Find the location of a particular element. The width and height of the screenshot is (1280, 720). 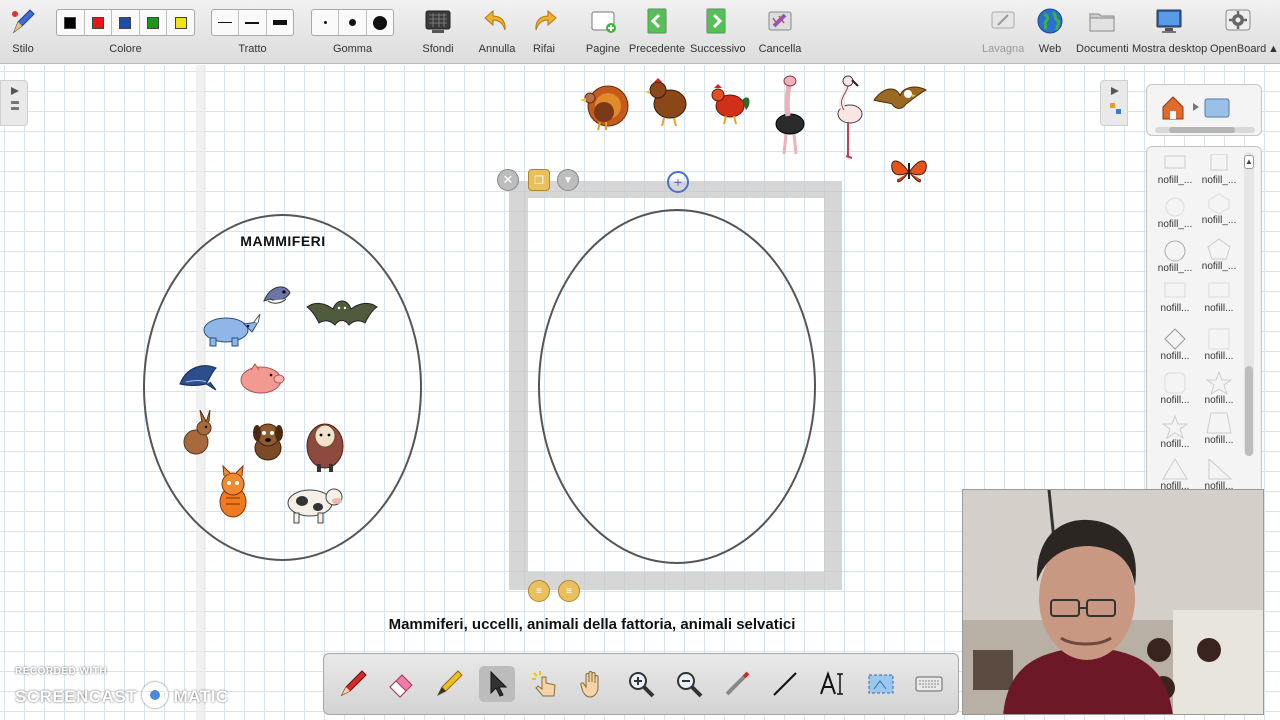

selector-tool-button is located at coordinates (497, 684).